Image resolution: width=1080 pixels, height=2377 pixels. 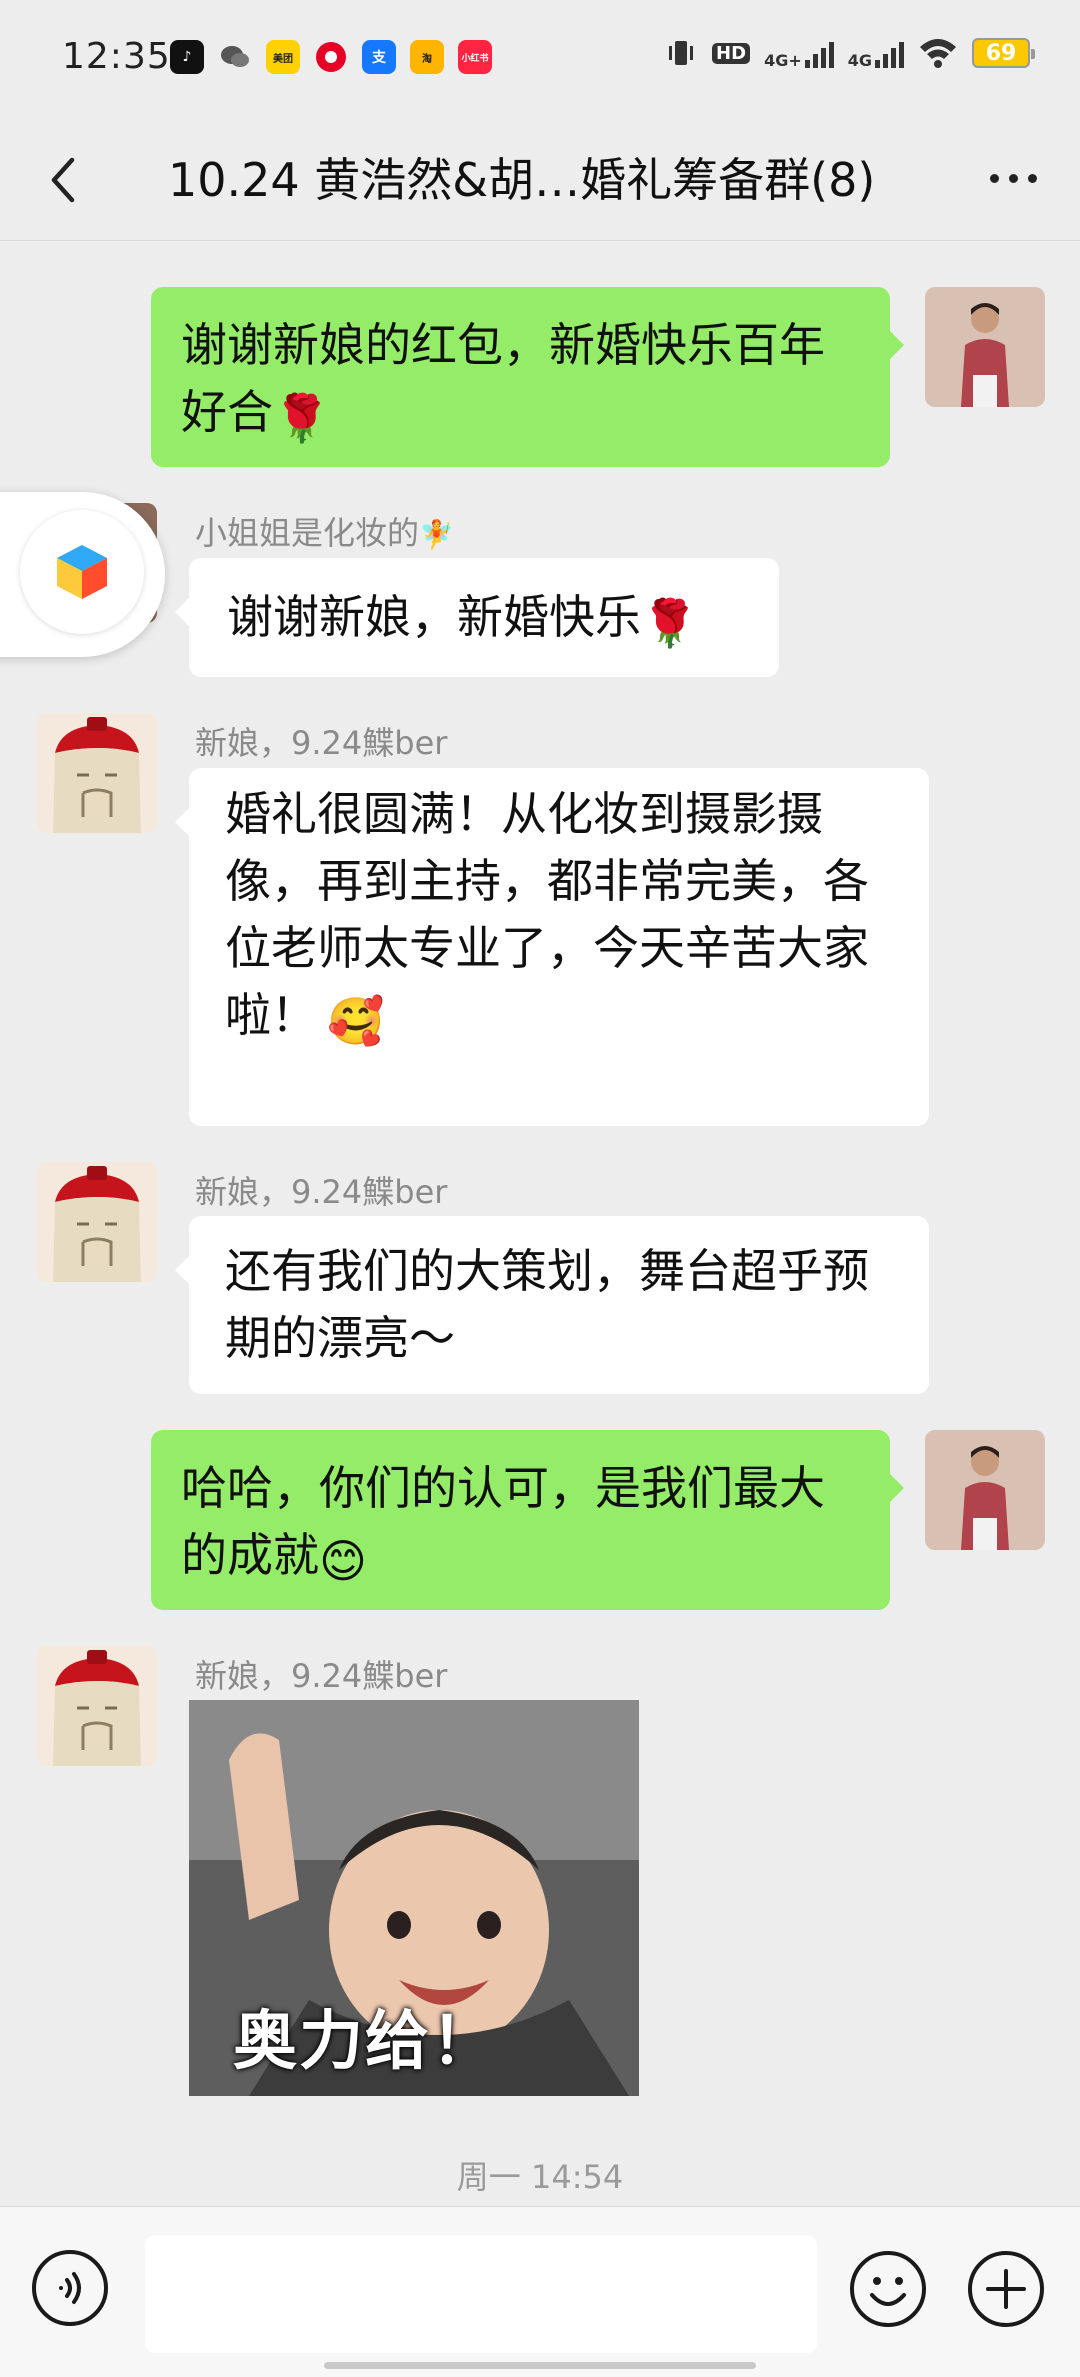 I want to click on home-indicator, so click(x=540, y=2365).